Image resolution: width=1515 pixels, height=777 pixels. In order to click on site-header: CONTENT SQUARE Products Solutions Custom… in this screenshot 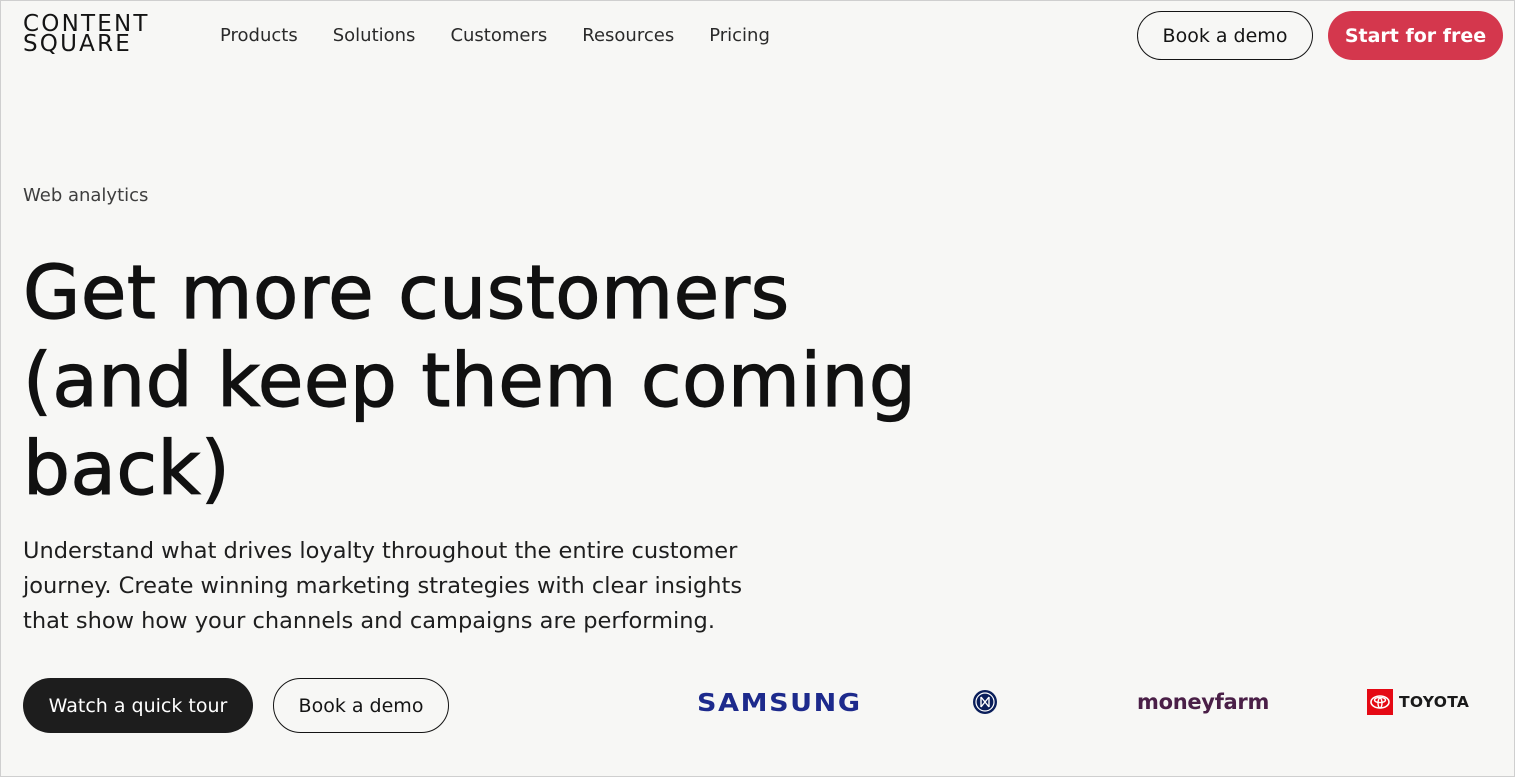, I will do `click(757, 36)`.